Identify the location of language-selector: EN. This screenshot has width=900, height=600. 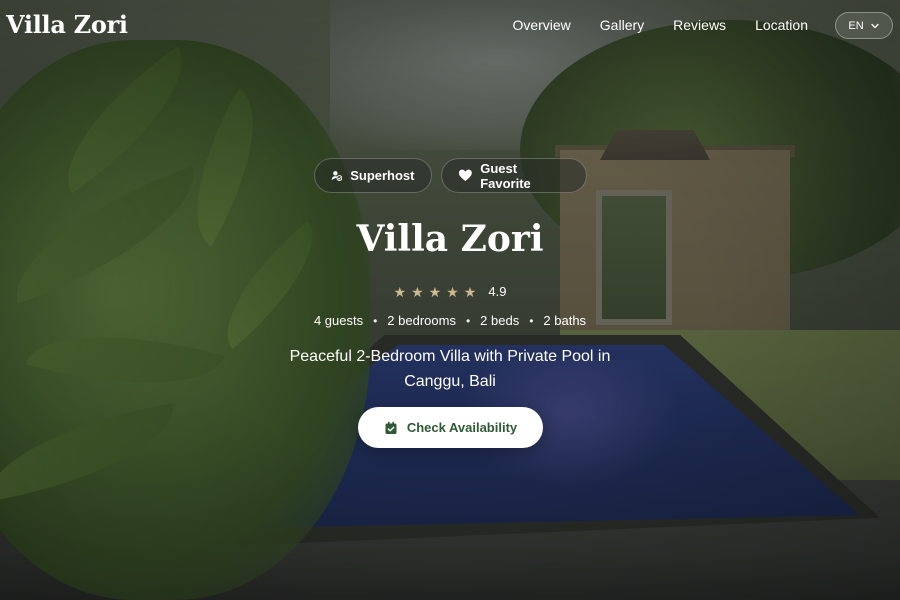
(864, 25).